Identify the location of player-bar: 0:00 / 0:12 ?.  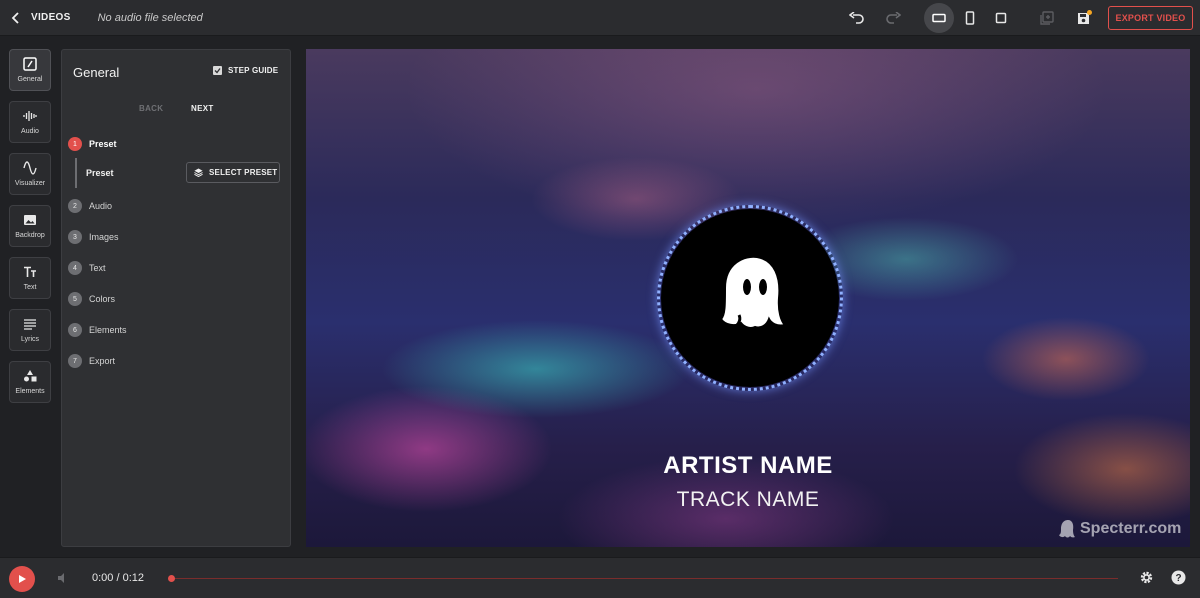
(600, 577).